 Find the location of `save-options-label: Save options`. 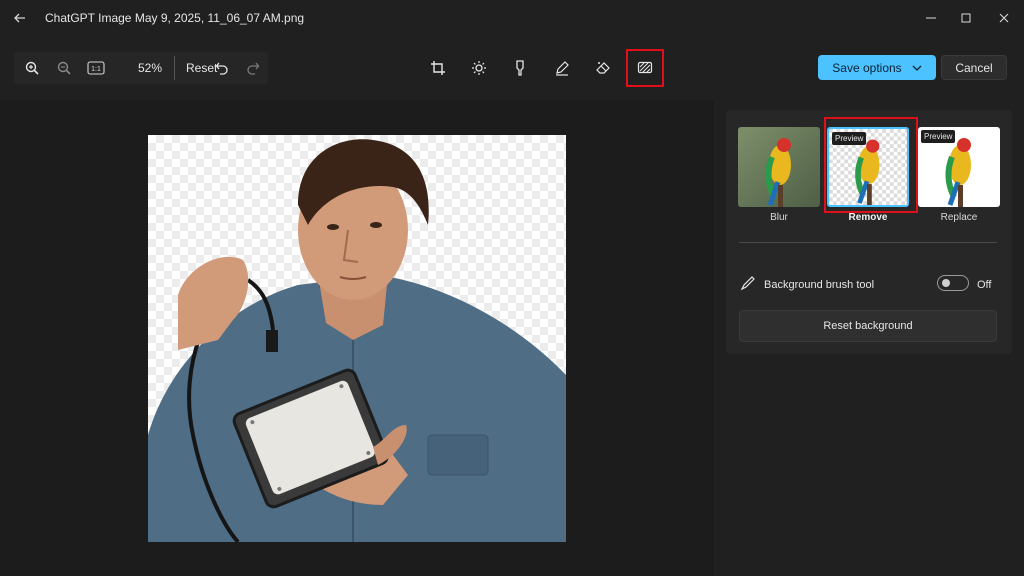

save-options-label: Save options is located at coordinates (867, 67).